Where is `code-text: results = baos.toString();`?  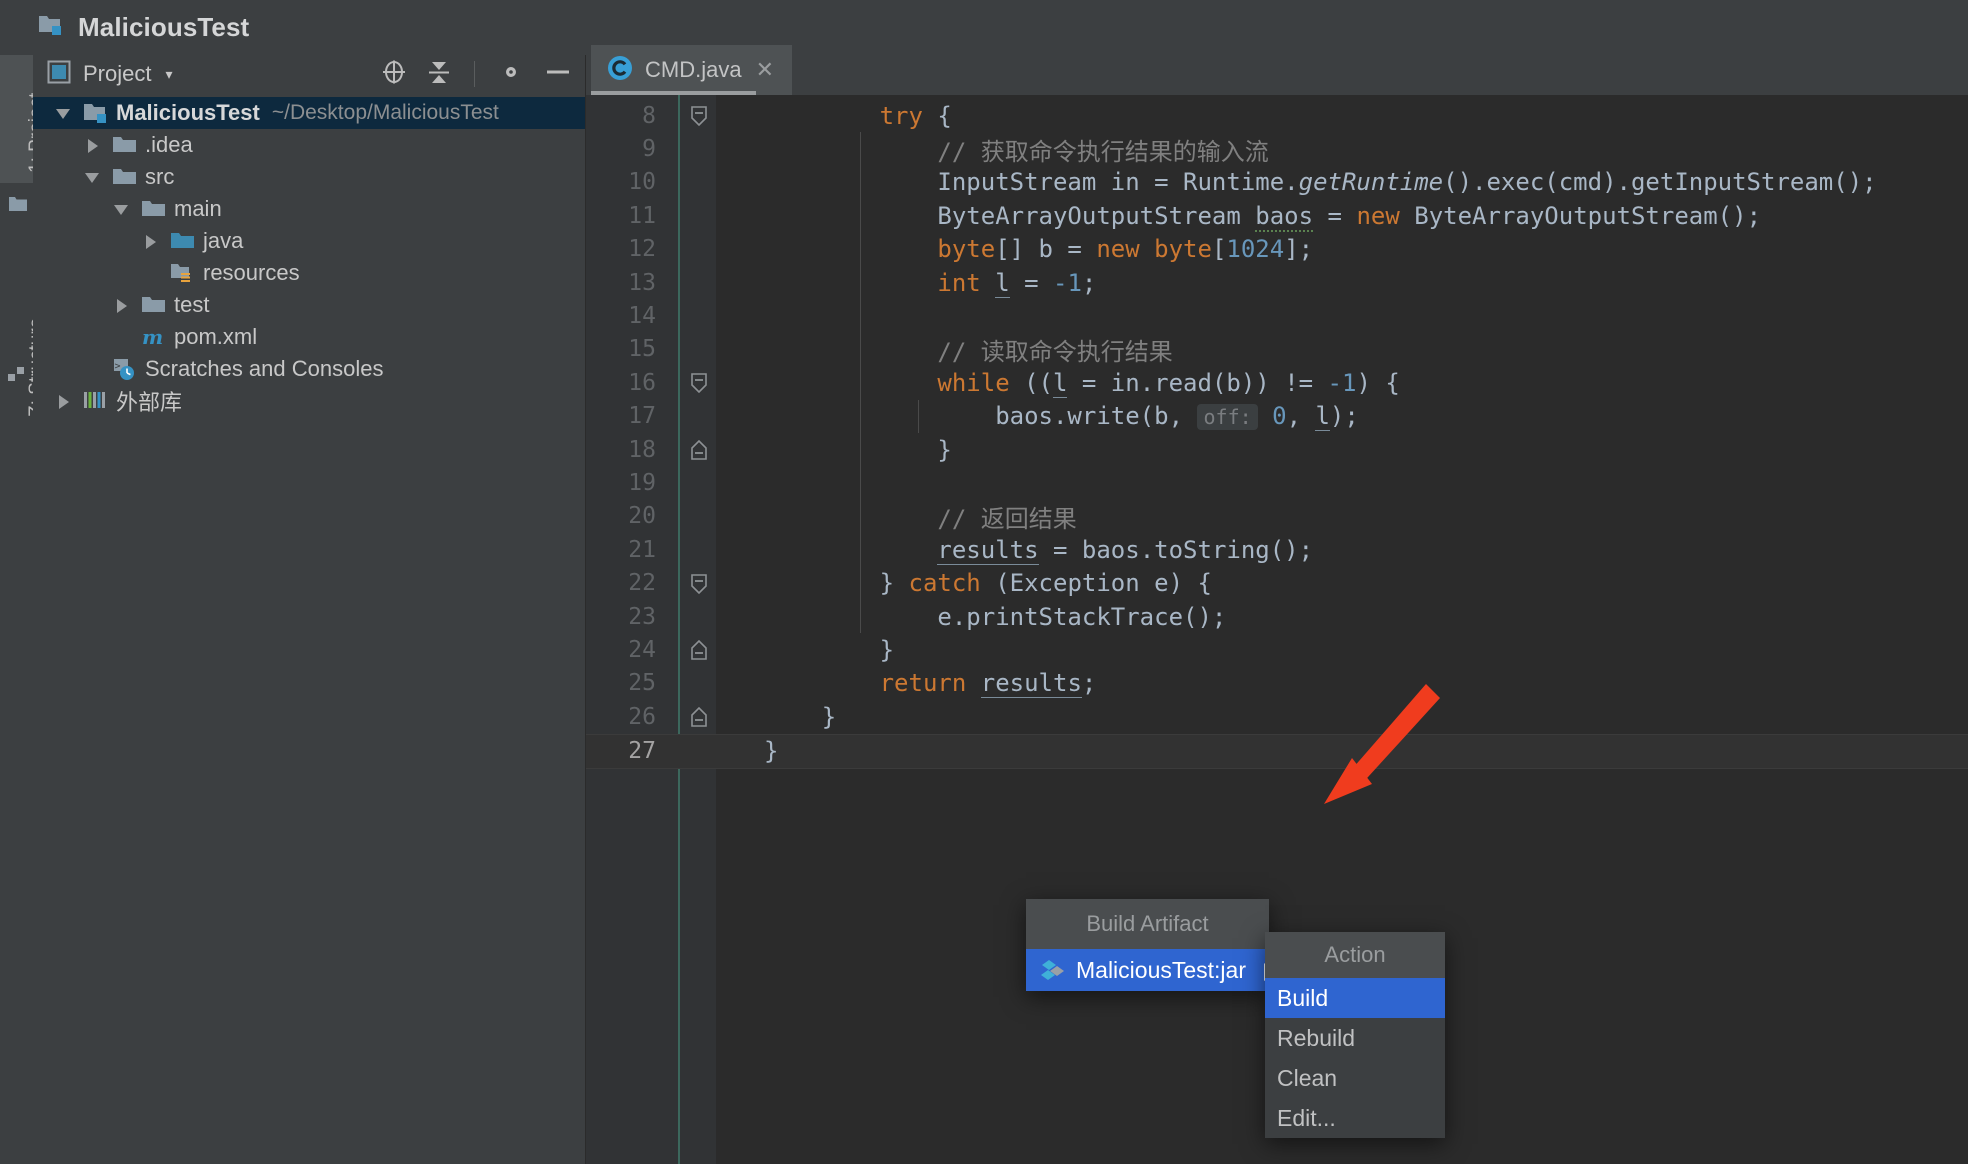 code-text: results = baos.toString(); is located at coordinates (1125, 550).